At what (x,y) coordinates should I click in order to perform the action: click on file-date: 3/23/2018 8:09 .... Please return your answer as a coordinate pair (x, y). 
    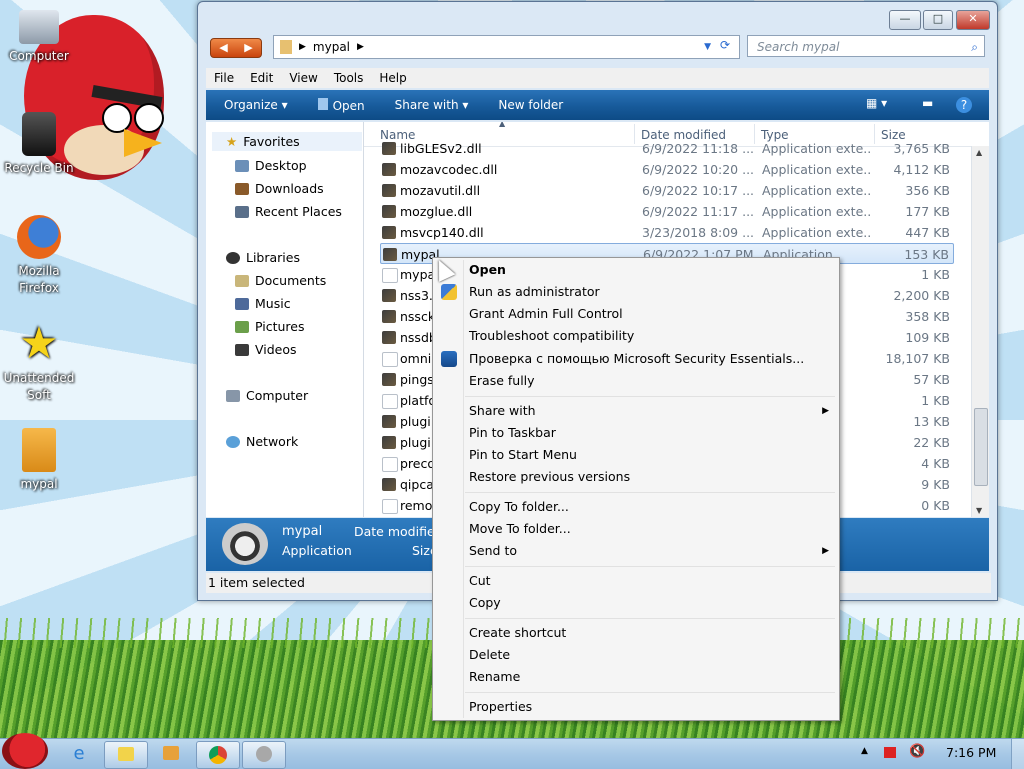
    Looking at the image, I should click on (698, 232).